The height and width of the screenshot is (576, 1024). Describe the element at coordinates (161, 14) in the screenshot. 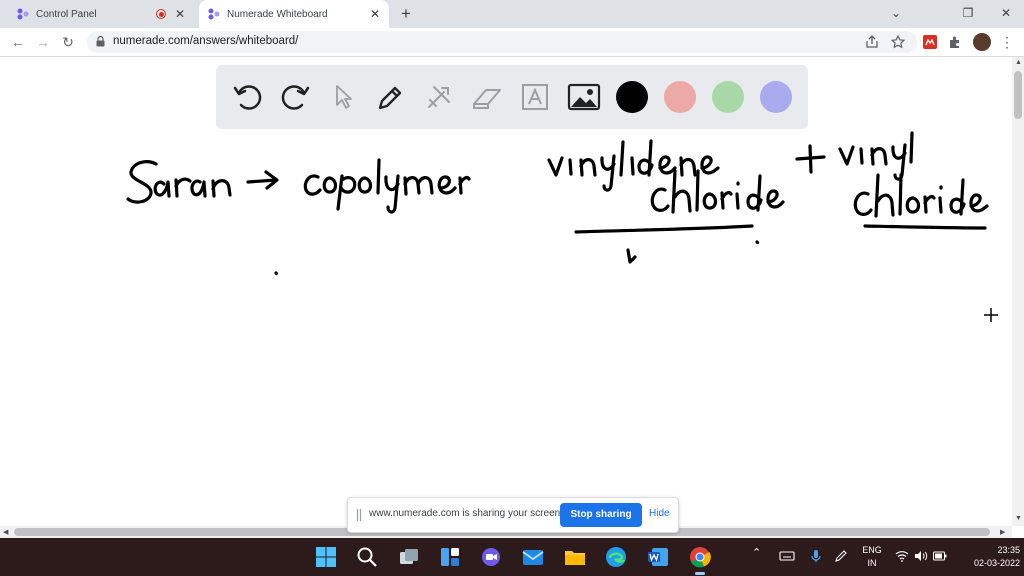

I see `recording-icon` at that location.